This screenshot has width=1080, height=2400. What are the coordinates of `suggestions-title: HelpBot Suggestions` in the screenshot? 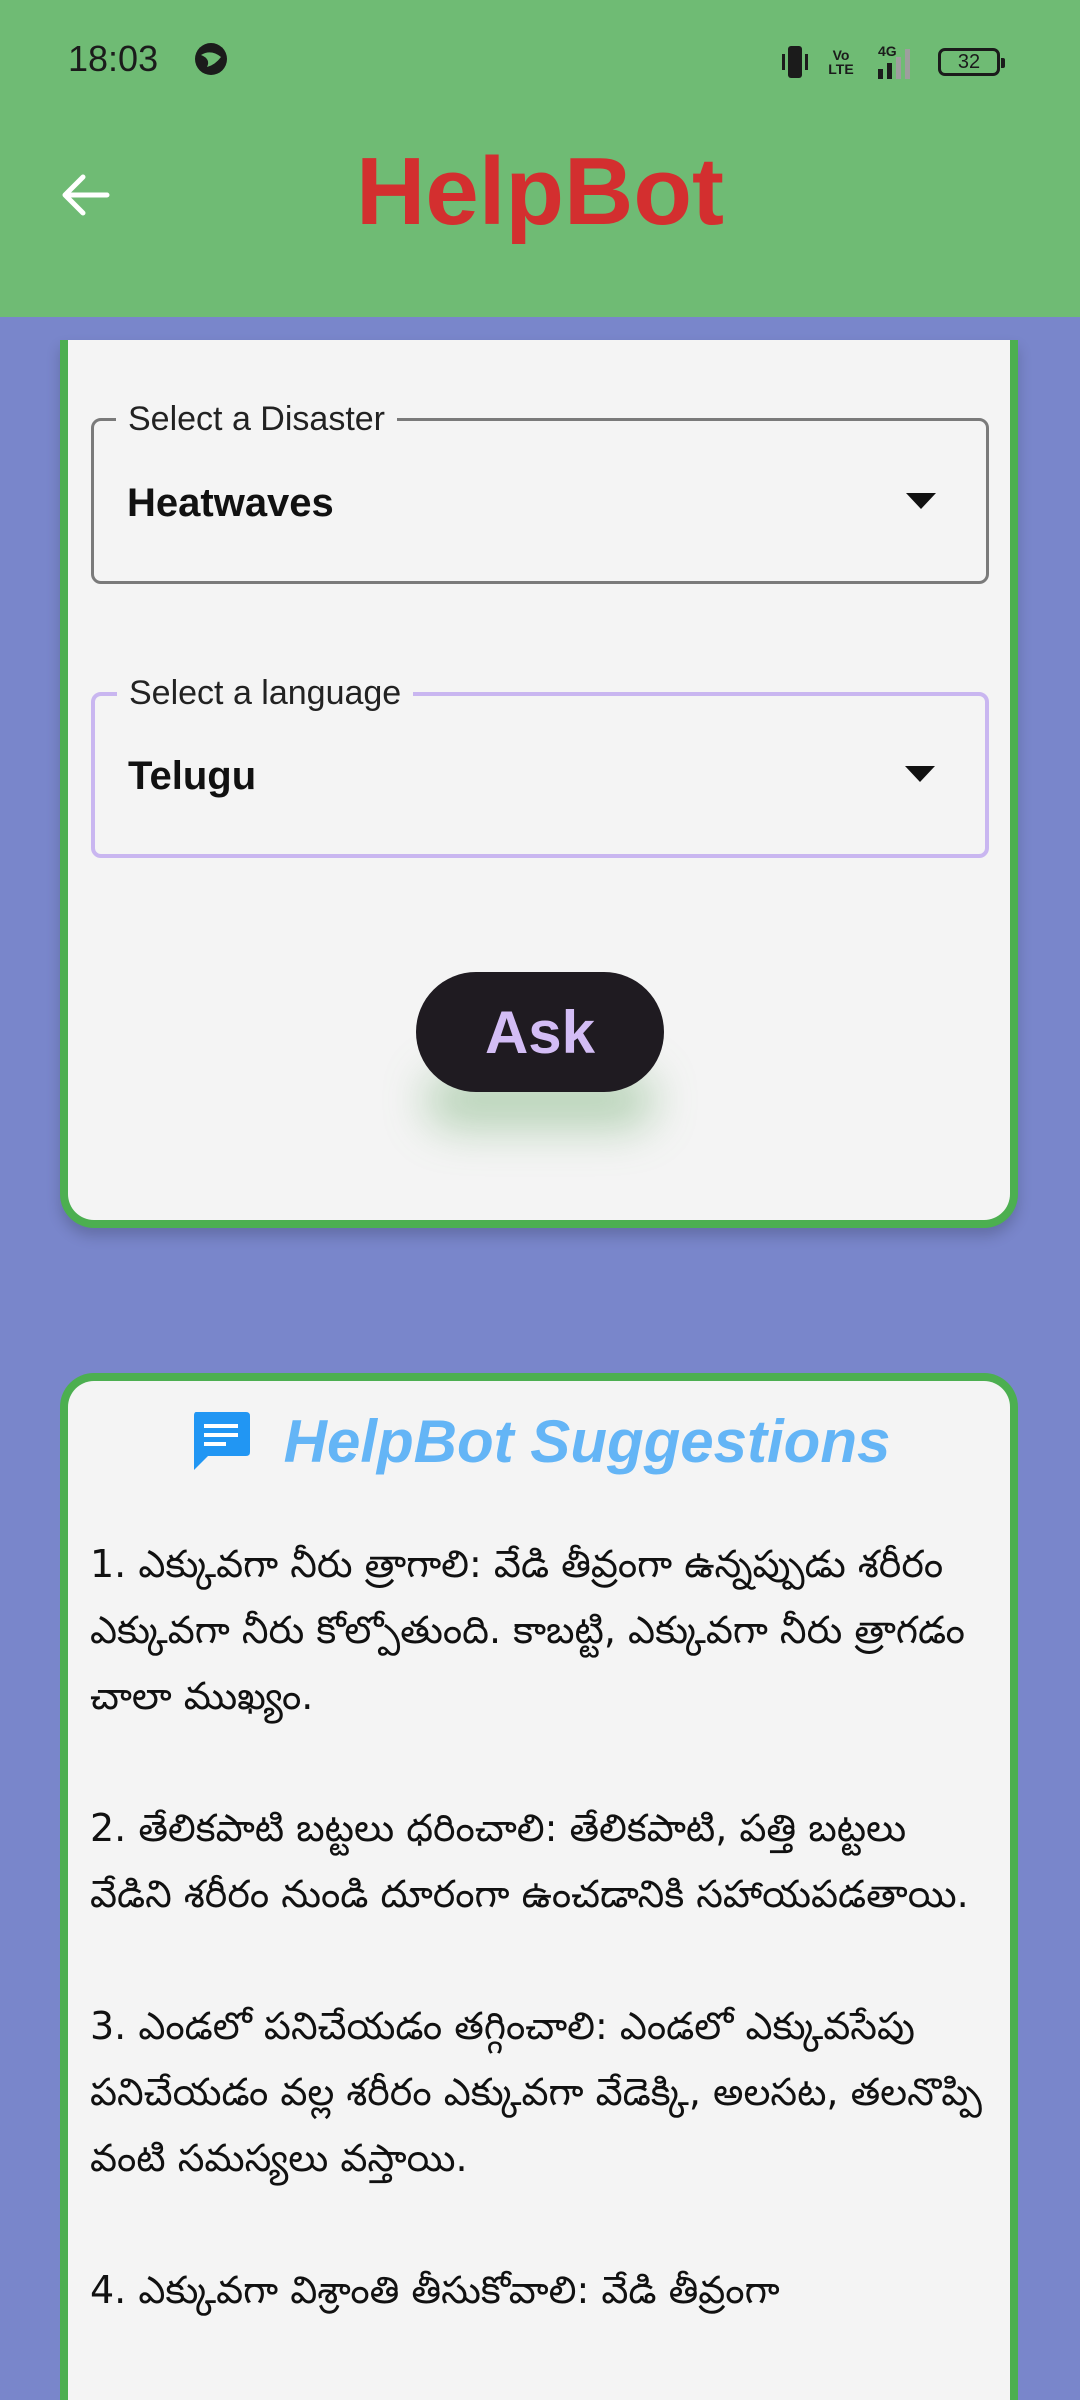 It's located at (587, 1441).